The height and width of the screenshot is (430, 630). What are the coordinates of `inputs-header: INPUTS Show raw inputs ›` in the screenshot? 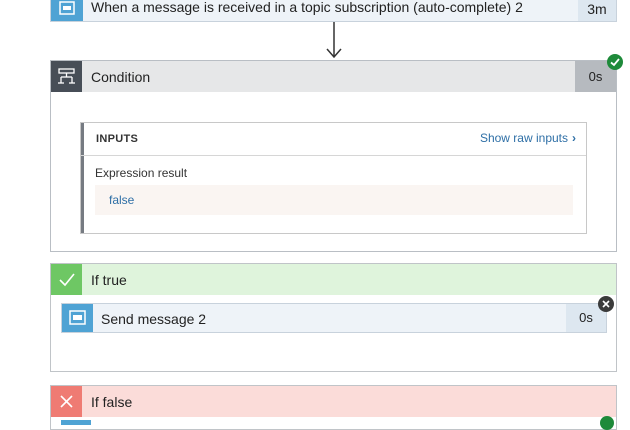 It's located at (333, 139).